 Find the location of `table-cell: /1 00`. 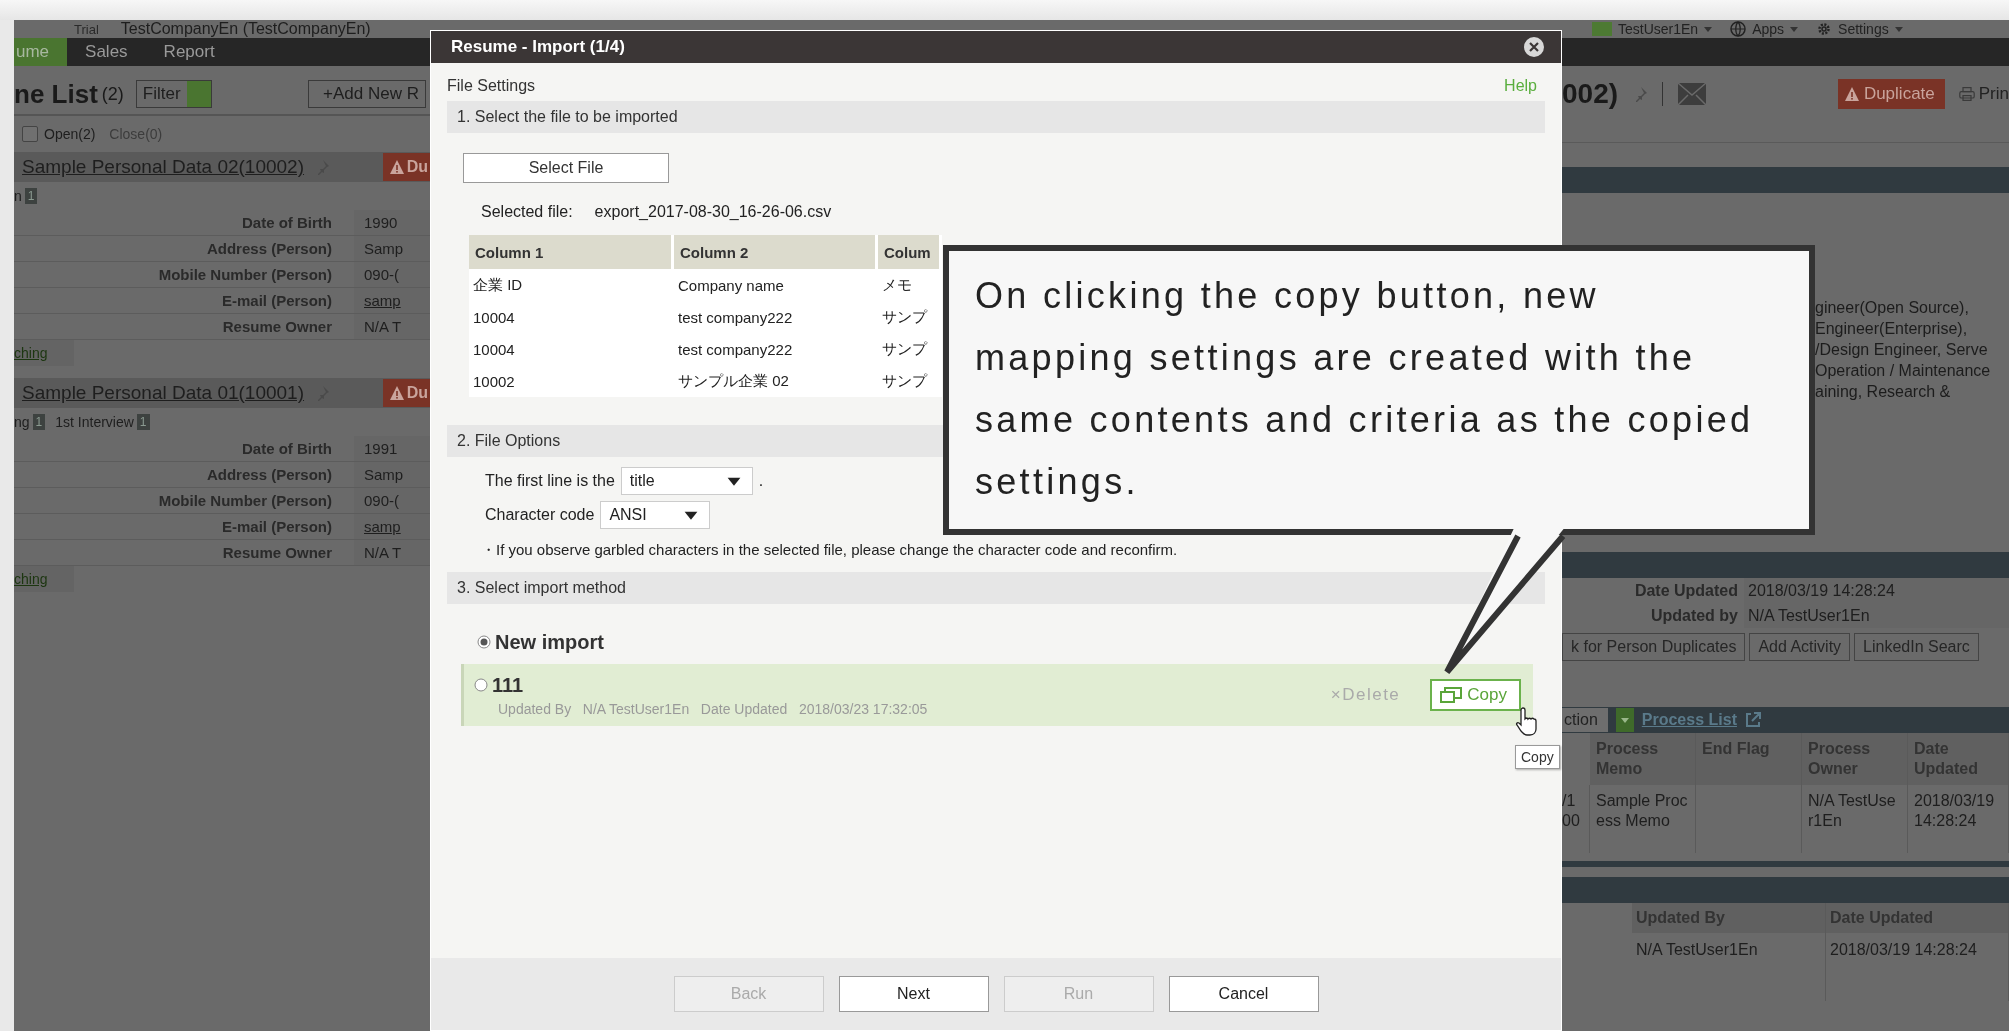

table-cell: /1 00 is located at coordinates (1576, 819).